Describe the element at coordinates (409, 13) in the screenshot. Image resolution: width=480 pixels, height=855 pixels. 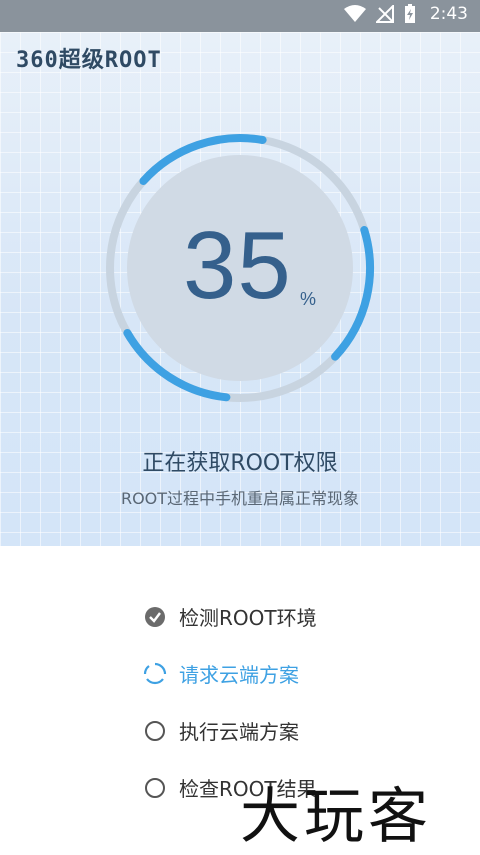
I see `battery-charging-icon` at that location.